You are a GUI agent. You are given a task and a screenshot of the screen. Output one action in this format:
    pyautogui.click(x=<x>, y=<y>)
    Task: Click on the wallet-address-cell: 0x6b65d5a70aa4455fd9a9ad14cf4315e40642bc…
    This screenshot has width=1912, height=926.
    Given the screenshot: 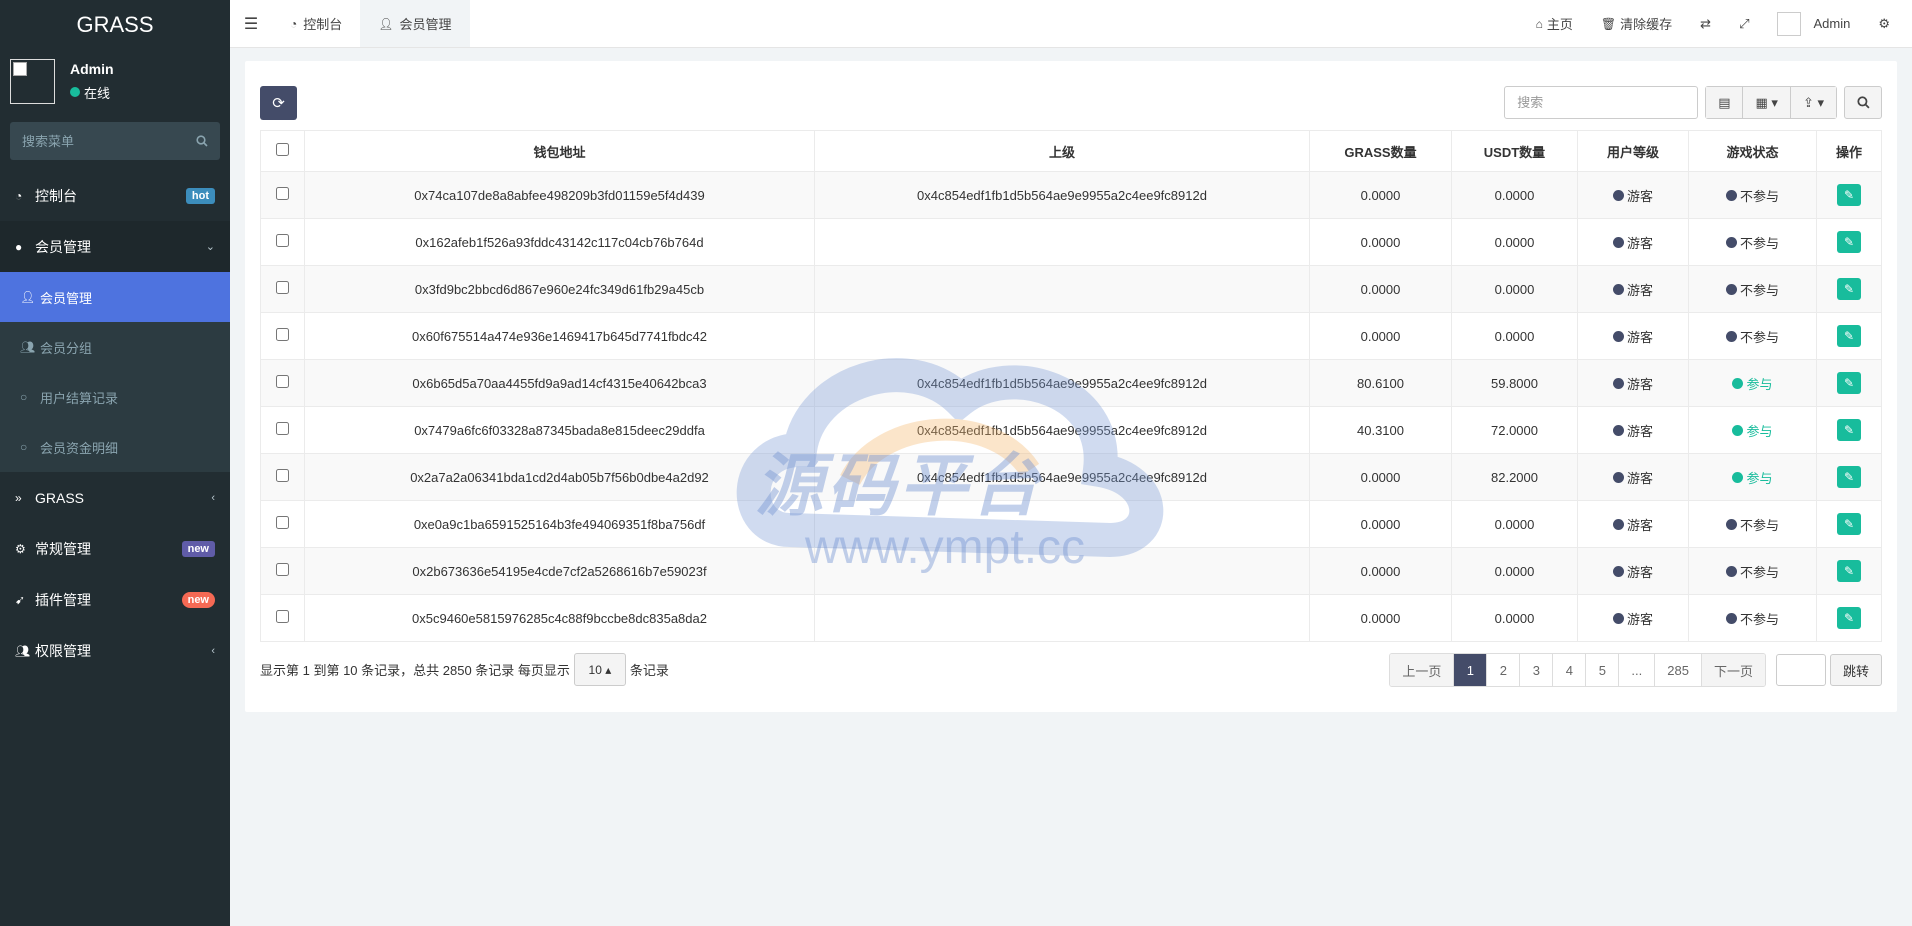 What is the action you would take?
    pyautogui.click(x=559, y=383)
    